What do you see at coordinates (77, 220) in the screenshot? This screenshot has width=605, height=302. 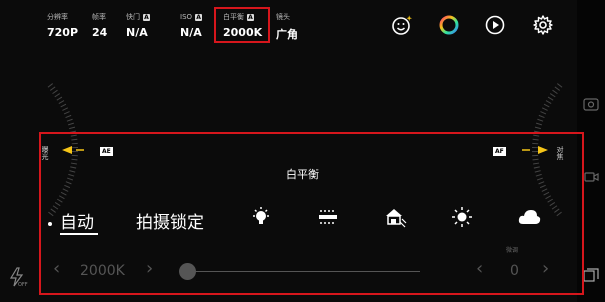 I see `mode-auto: 自动` at bounding box center [77, 220].